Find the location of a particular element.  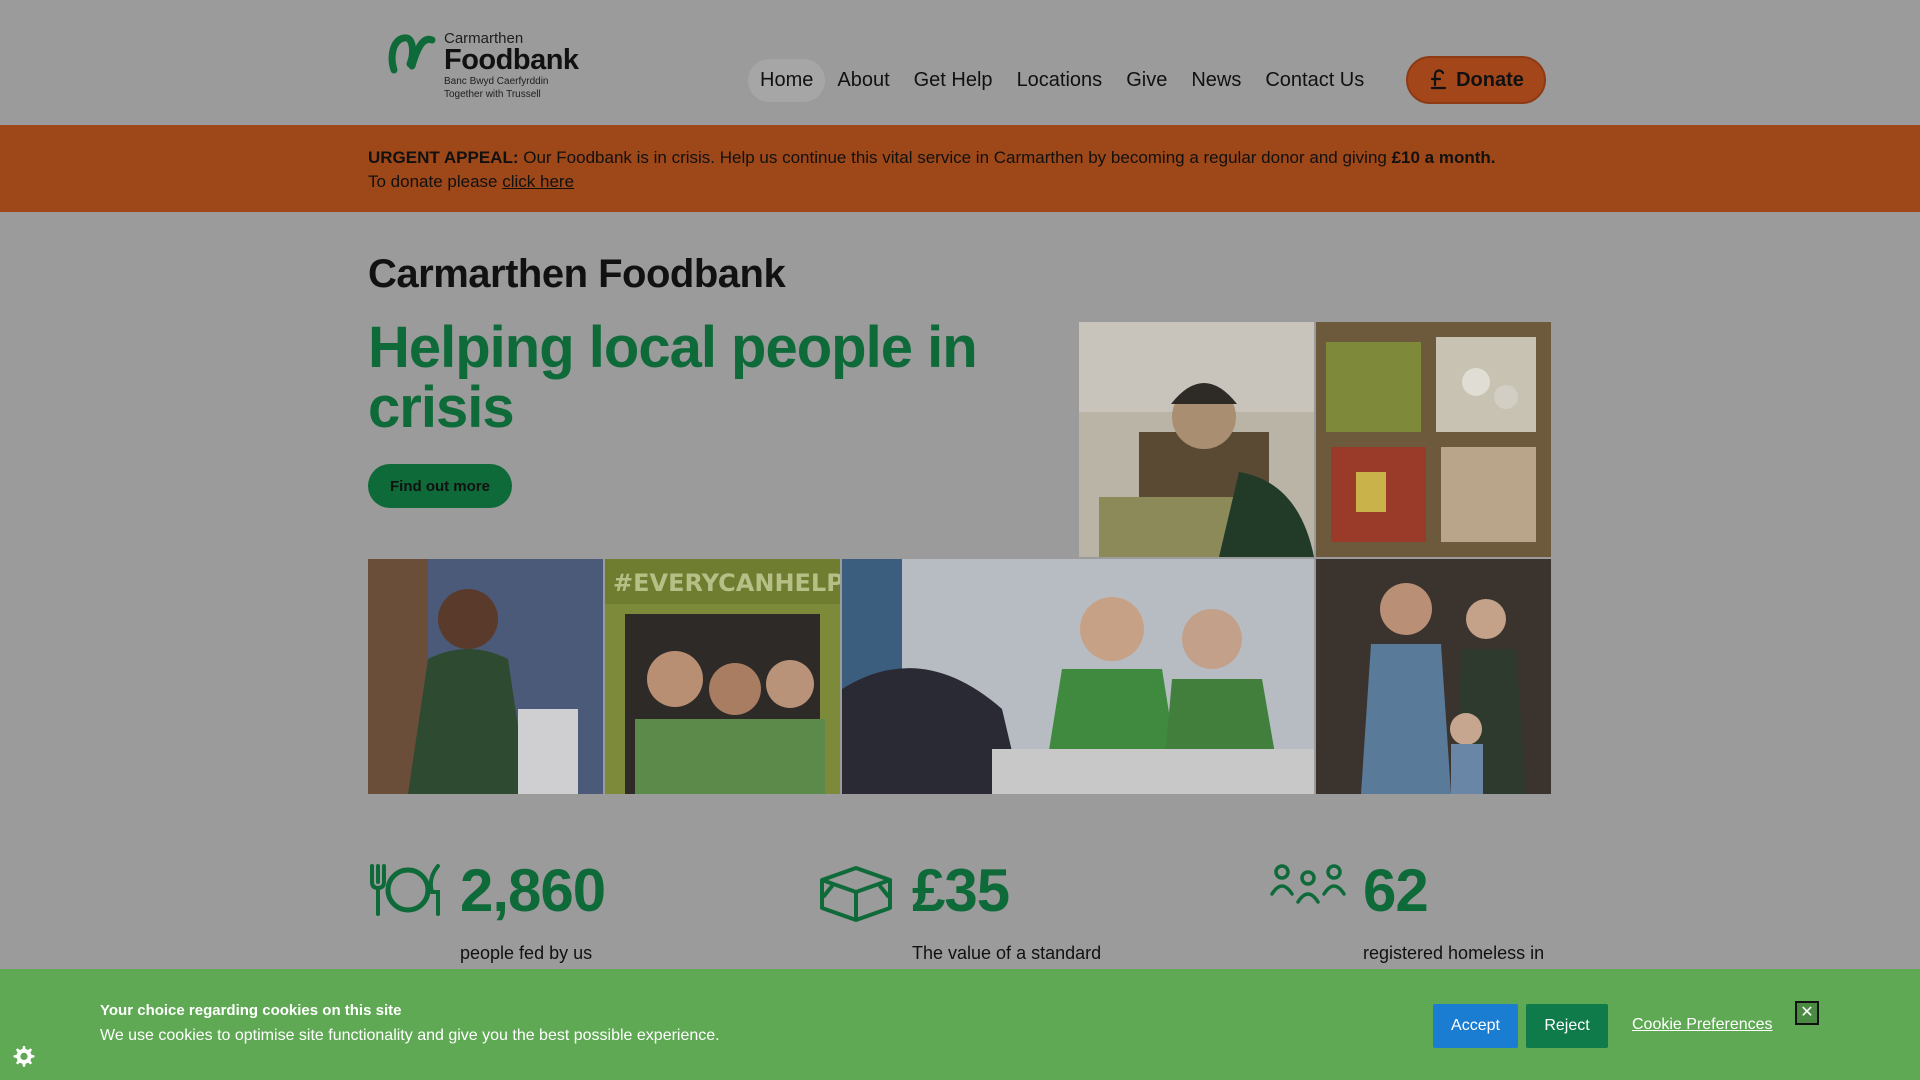

svg-text: #EVERYCANHELPS is located at coordinates (726, 583).